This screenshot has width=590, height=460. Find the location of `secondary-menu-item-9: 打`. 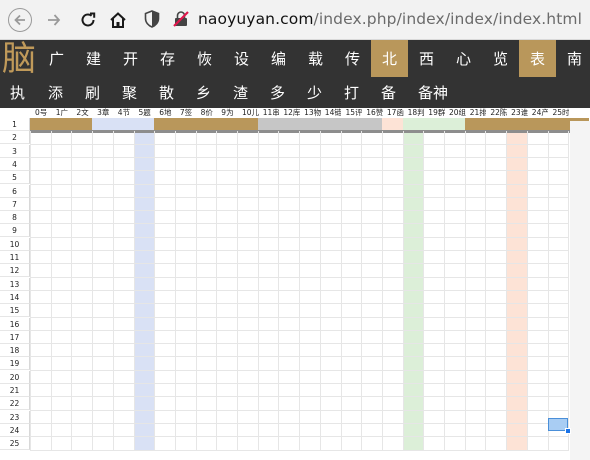

secondary-menu-item-9: 打 is located at coordinates (351, 92).